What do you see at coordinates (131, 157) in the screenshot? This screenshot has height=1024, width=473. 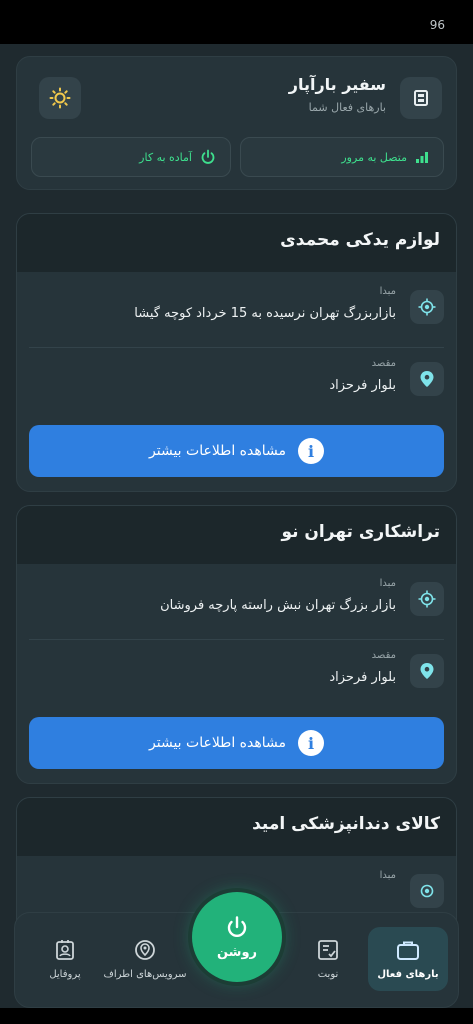 I see `ready-status-pill: آماده به کار` at bounding box center [131, 157].